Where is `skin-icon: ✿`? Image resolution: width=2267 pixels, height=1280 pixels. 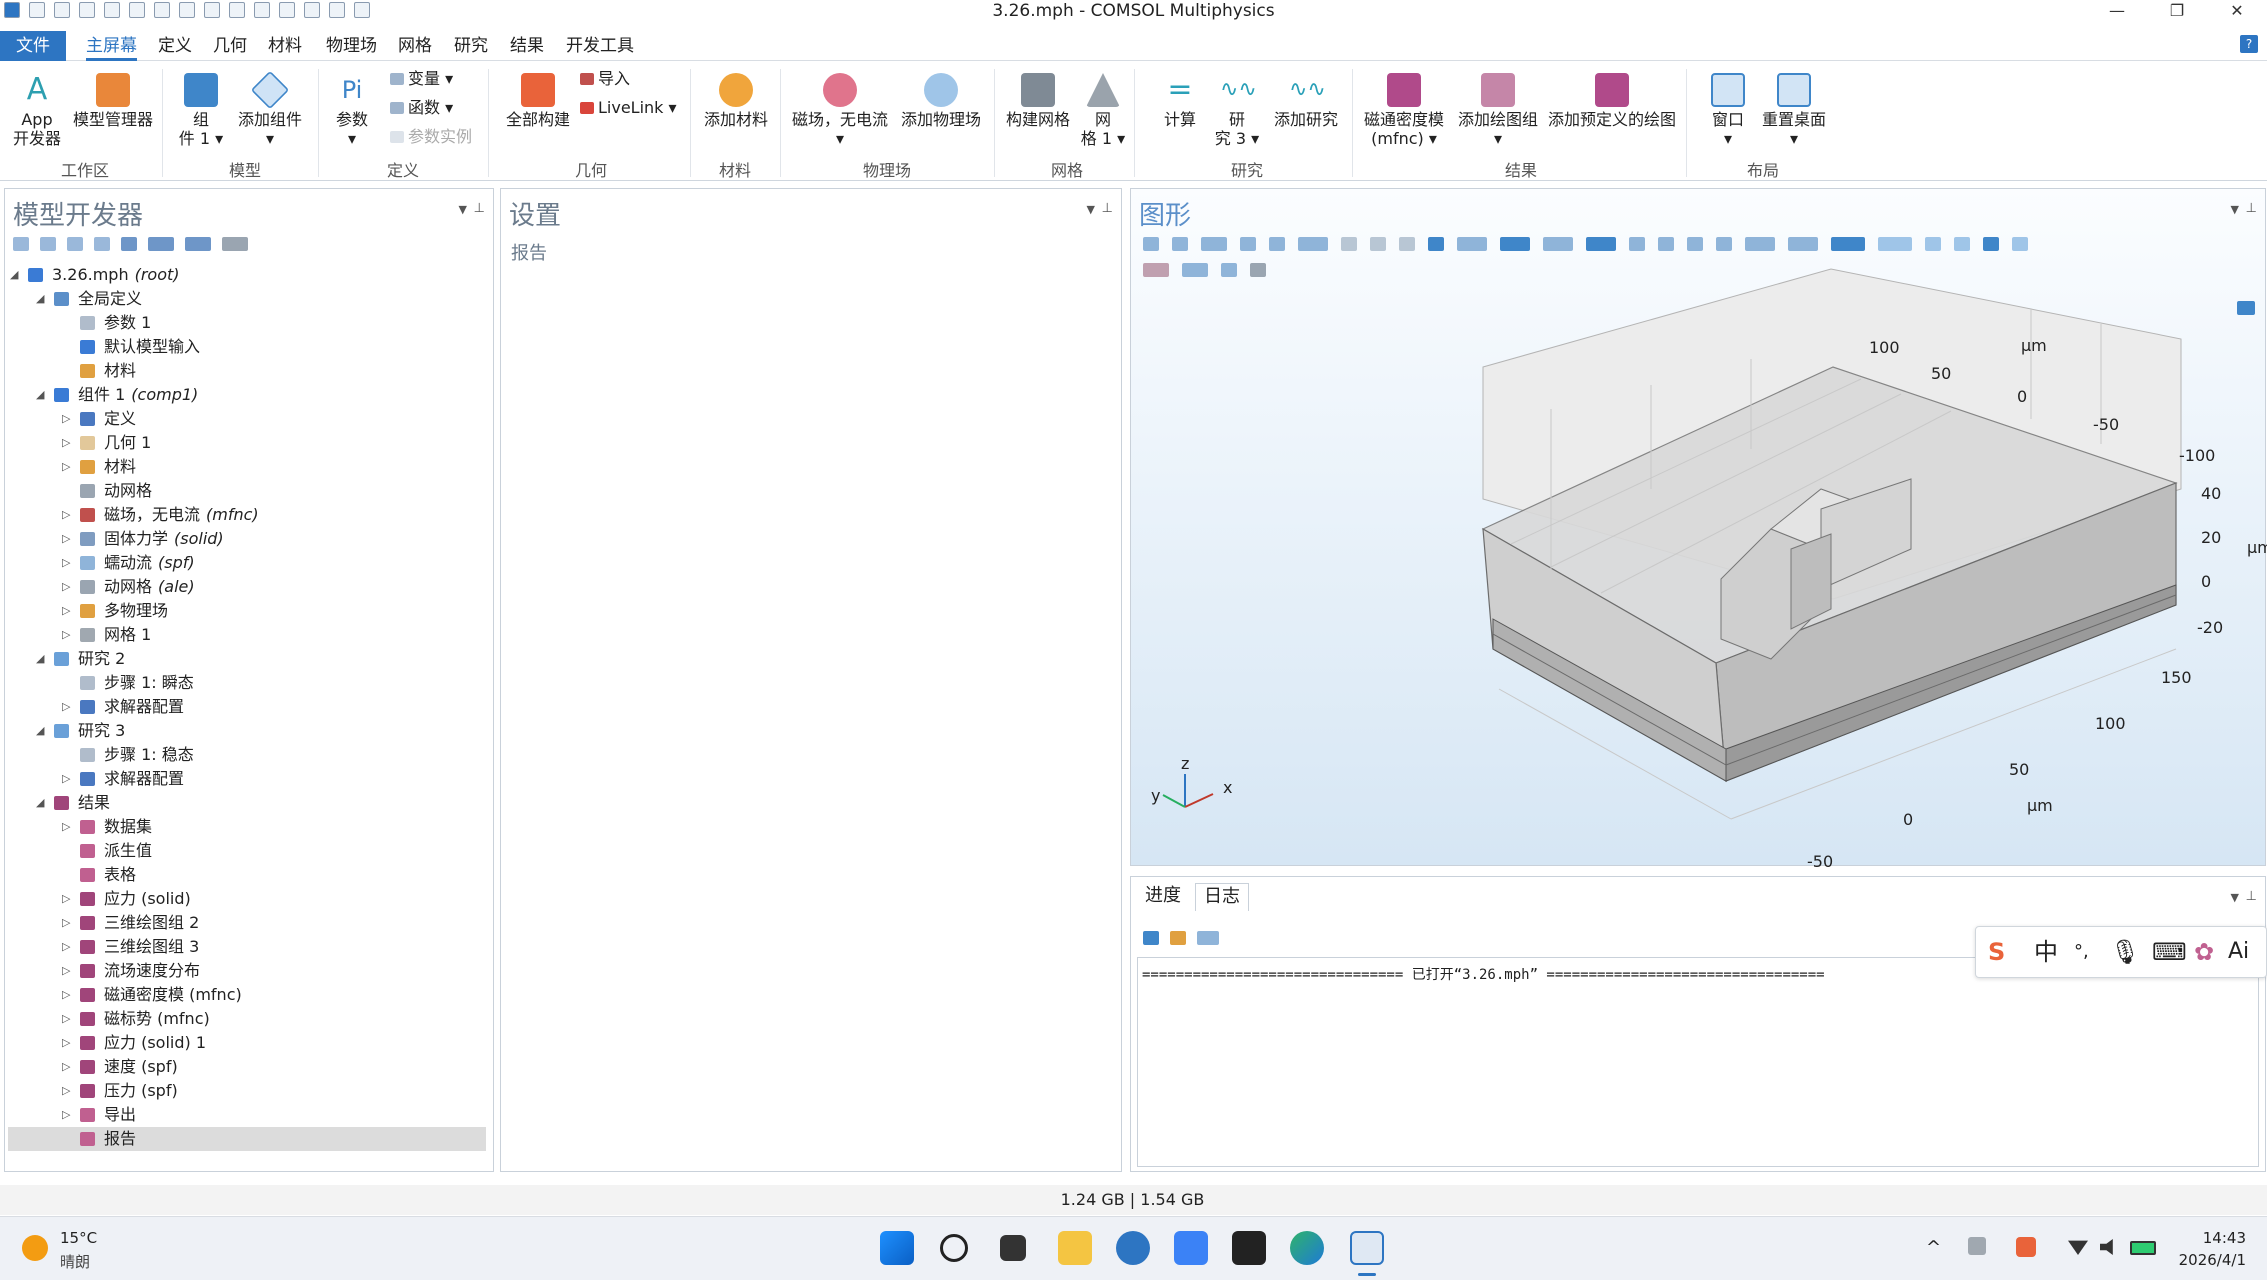
skin-icon: ✿ is located at coordinates (2204, 952).